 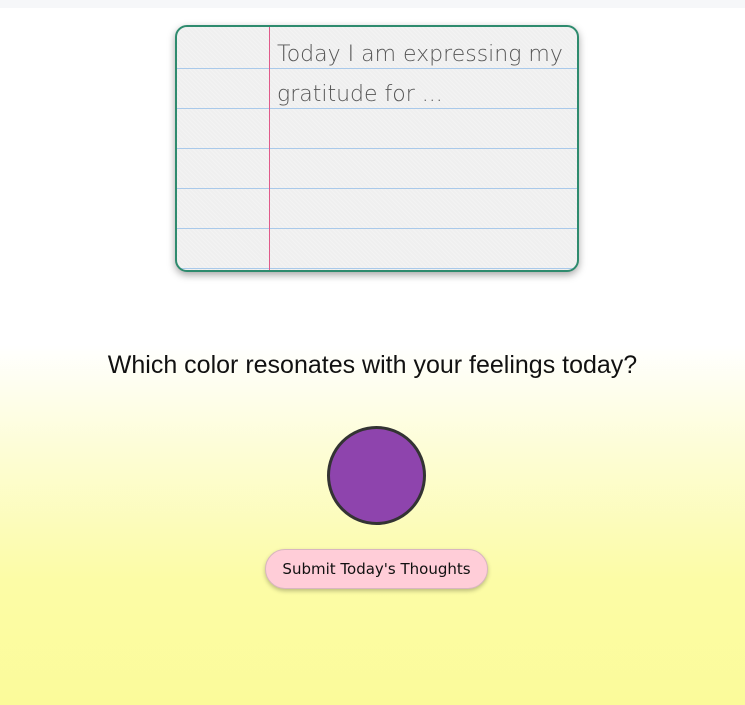 I want to click on gratitude-textarea, so click(x=422, y=147).